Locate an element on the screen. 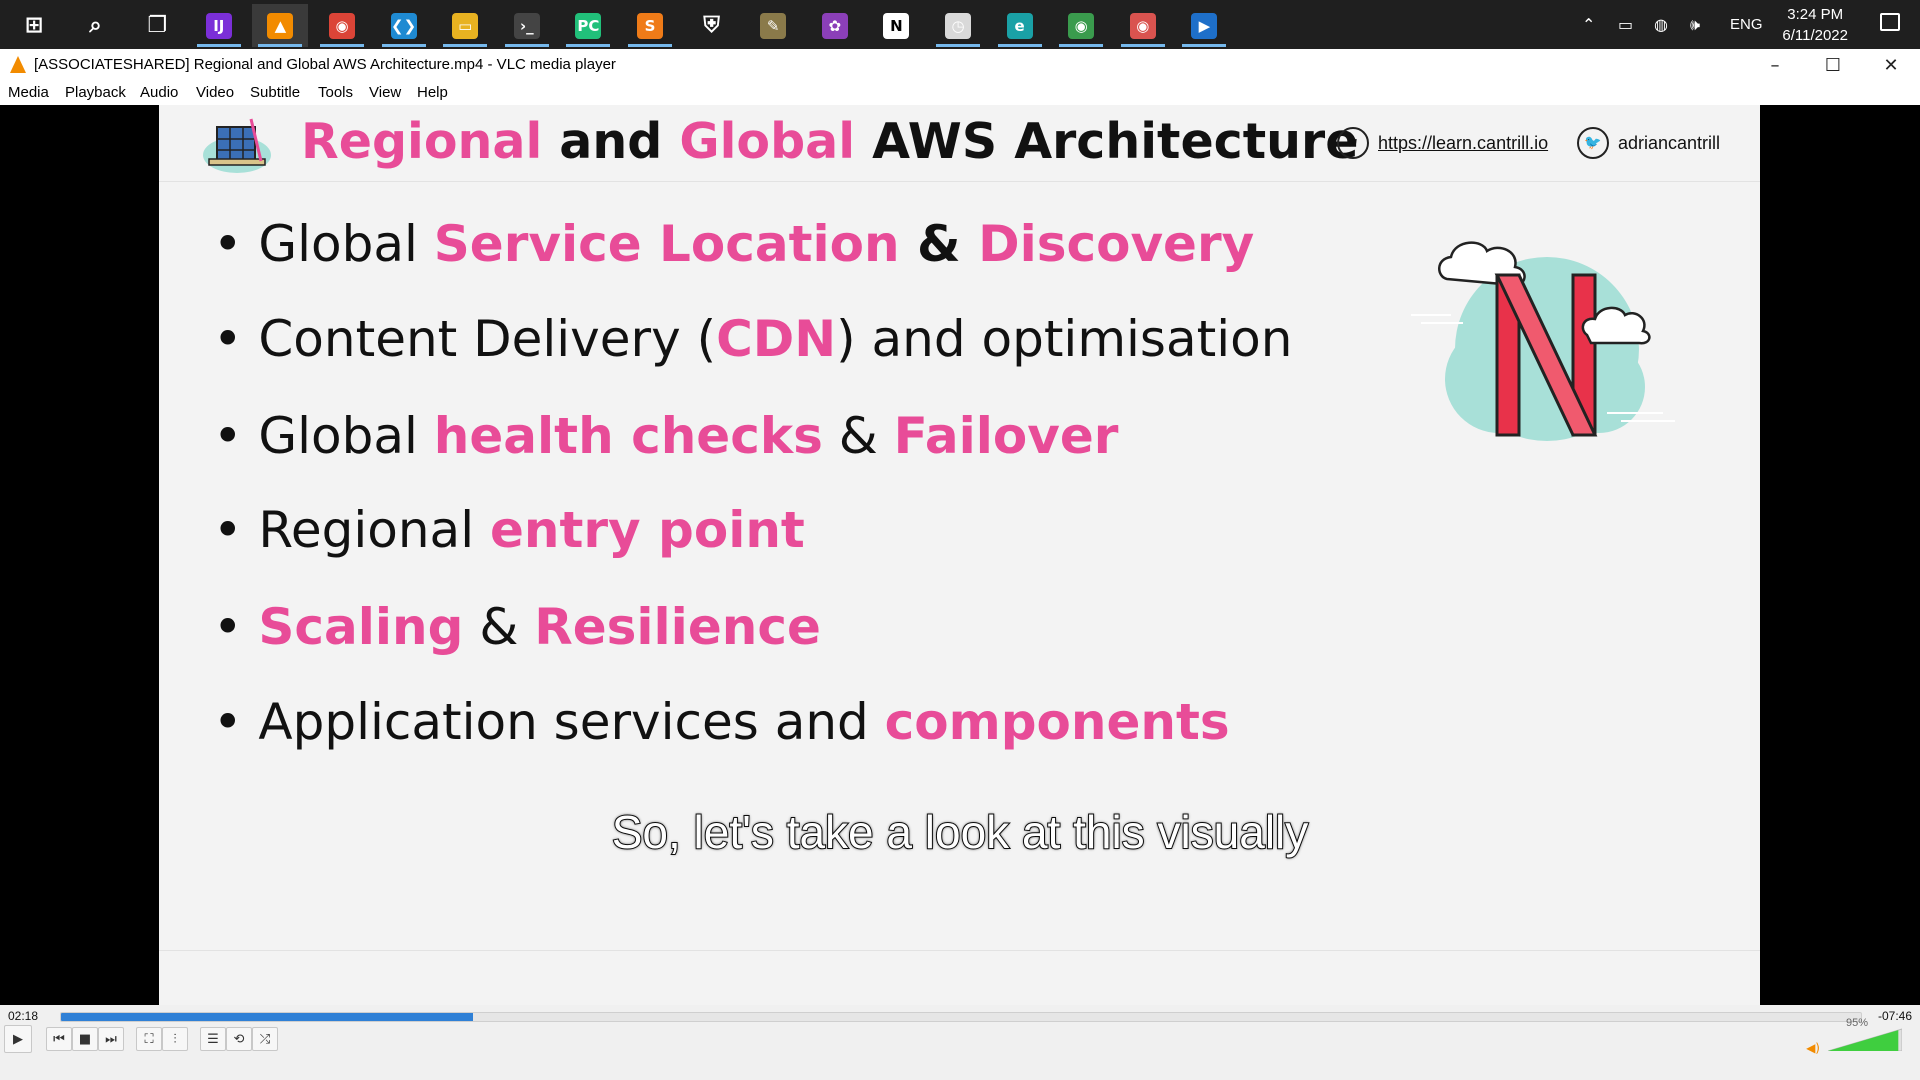  volume-slider is located at coordinates (1865, 1039).